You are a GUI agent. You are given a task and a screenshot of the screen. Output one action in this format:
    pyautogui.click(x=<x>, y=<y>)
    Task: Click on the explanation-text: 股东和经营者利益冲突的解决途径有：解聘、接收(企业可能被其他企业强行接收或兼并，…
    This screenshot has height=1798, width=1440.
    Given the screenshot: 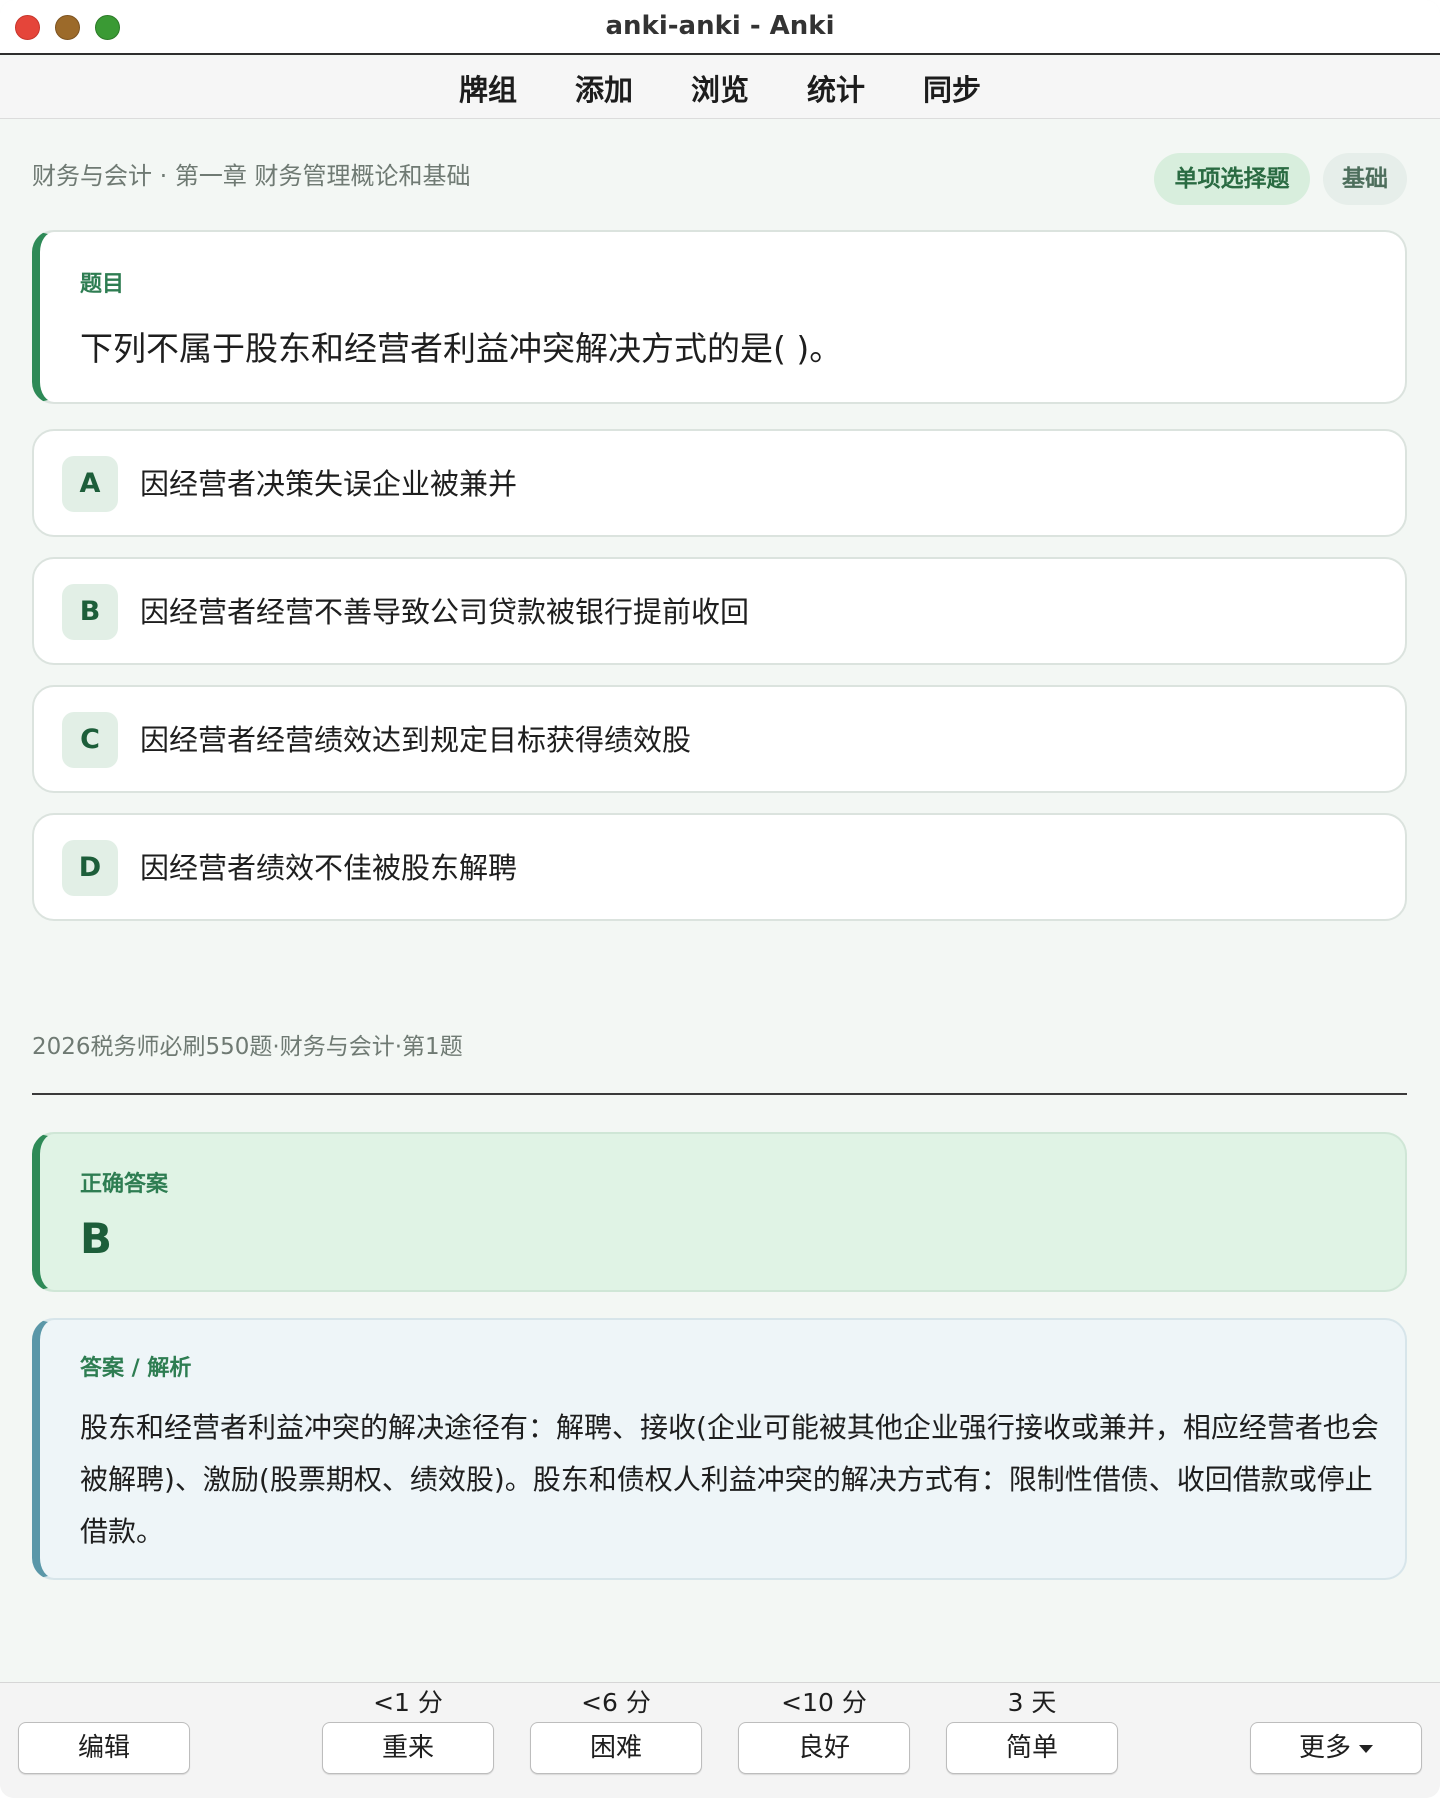 What is the action you would take?
    pyautogui.click(x=729, y=1479)
    